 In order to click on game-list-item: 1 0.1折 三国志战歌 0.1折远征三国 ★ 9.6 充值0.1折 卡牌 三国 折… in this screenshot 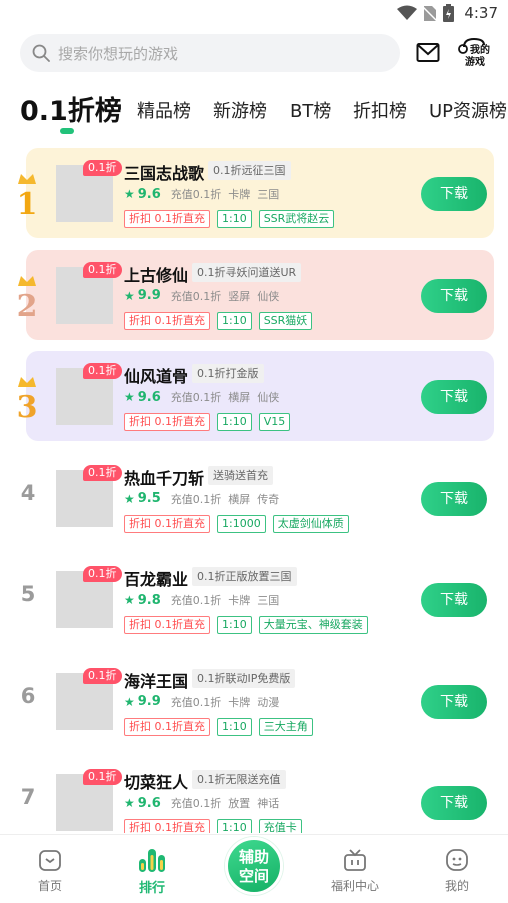, I will do `click(254, 193)`.